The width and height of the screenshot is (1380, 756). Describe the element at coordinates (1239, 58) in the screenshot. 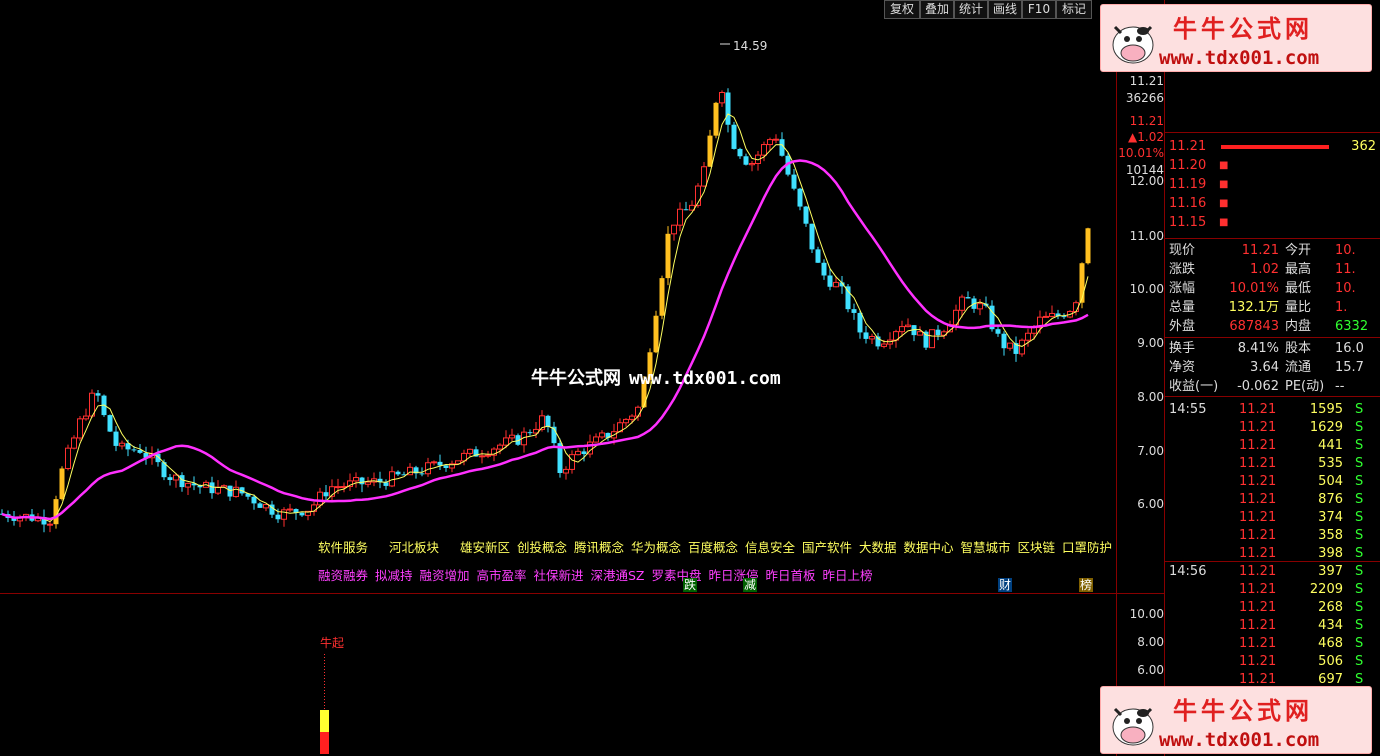

I see `banner-url: www.tdx001.com` at that location.